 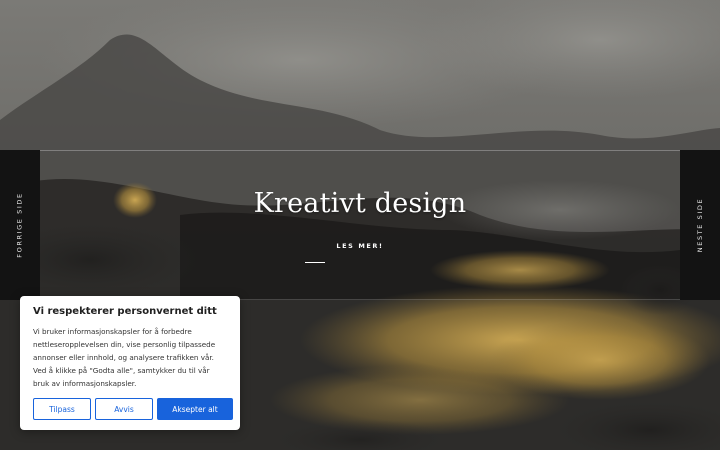 I want to click on read-more-link: LES MER!, so click(x=360, y=246).